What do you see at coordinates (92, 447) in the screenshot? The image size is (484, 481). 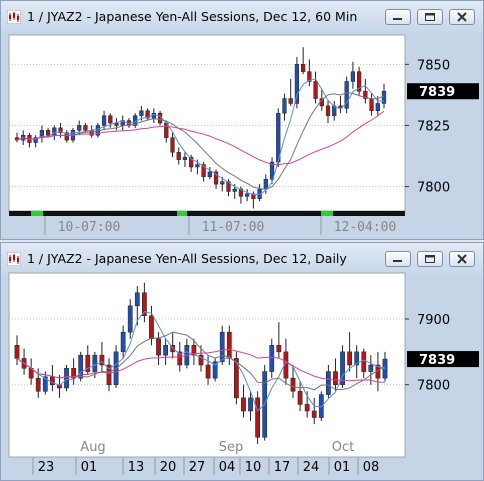 I see `month-label: Aug` at bounding box center [92, 447].